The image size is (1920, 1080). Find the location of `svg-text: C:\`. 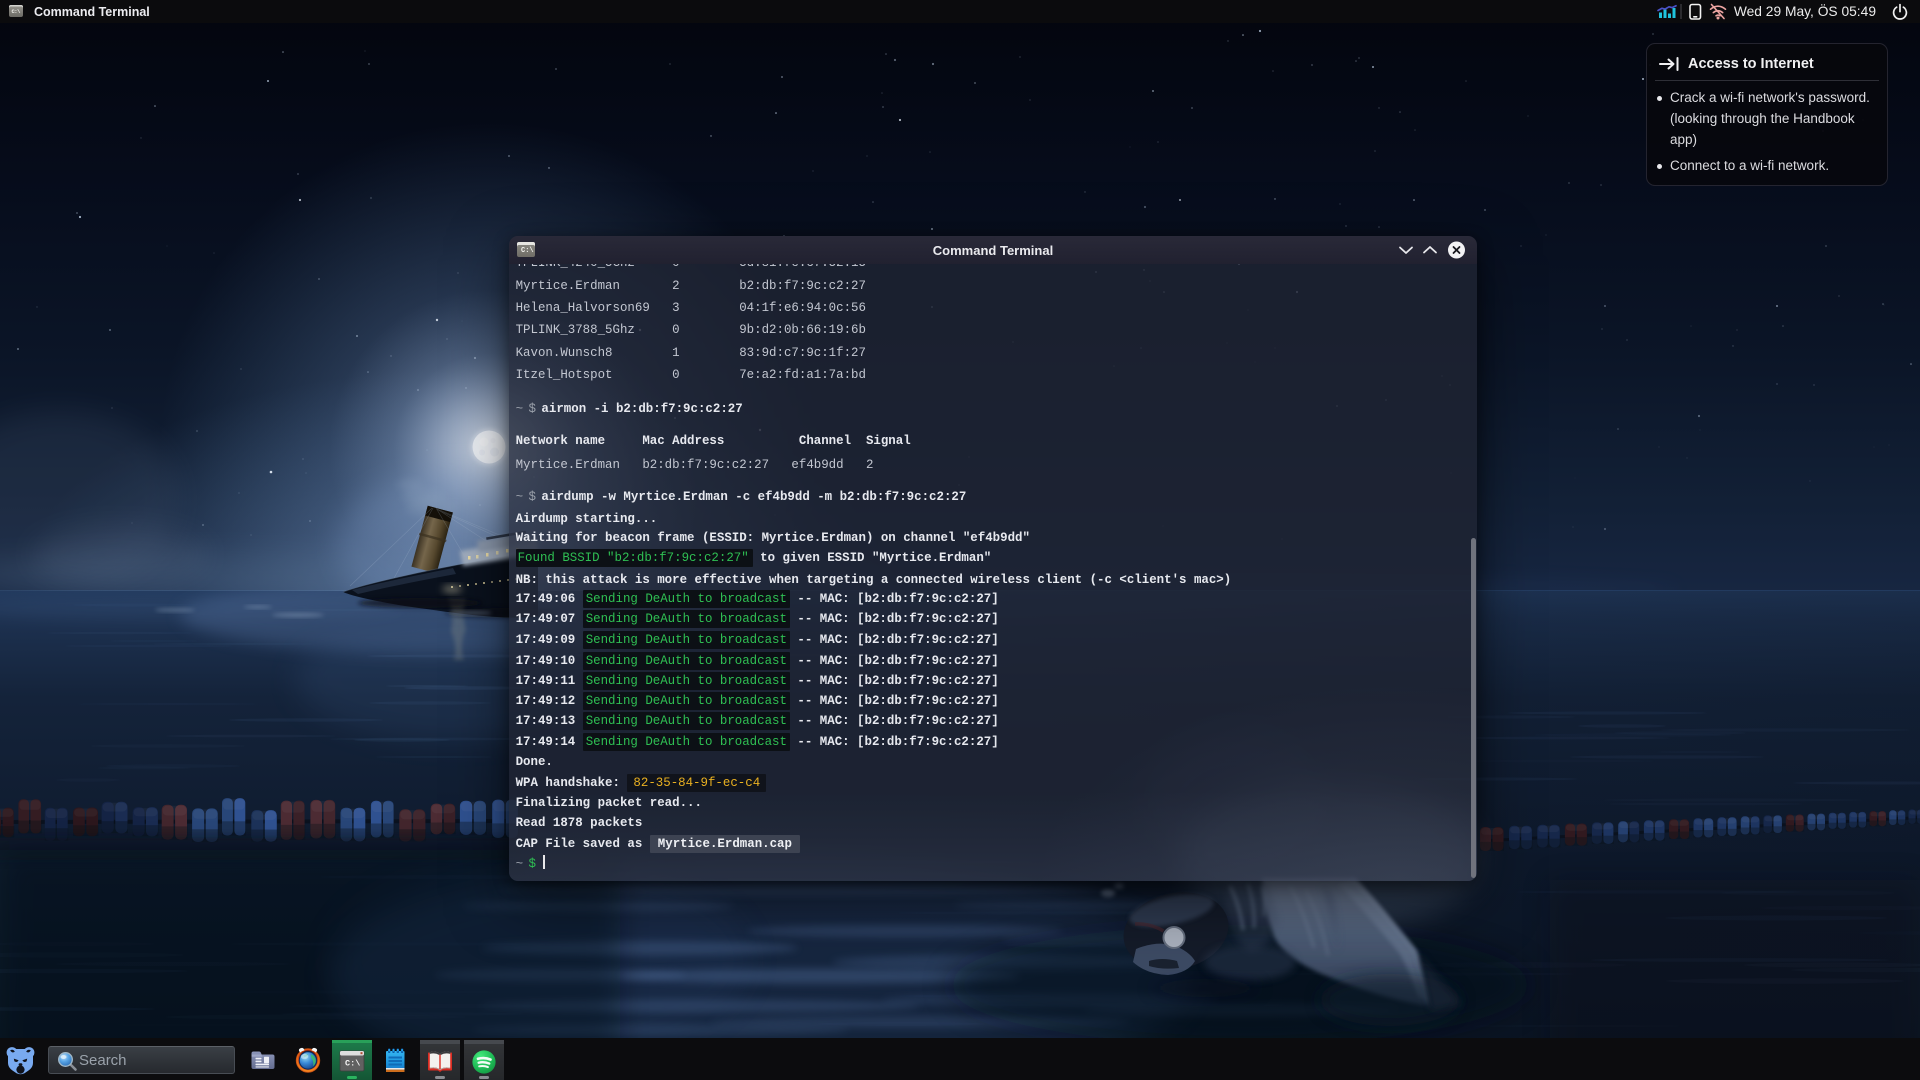

svg-text: C:\ is located at coordinates (352, 1064).